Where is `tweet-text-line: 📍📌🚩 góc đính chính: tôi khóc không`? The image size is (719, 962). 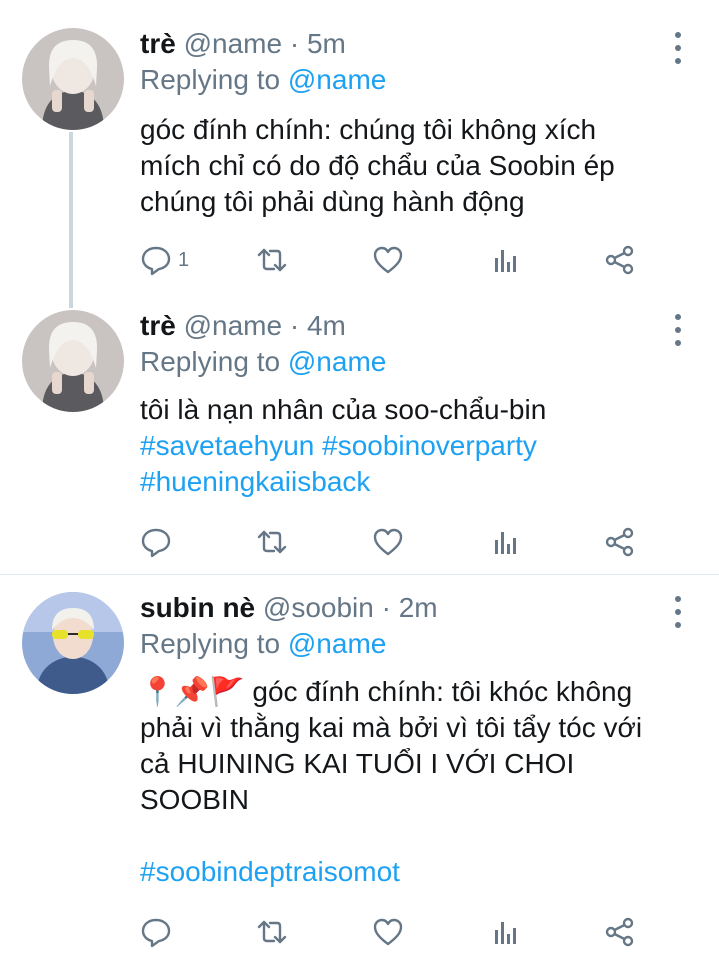
tweet-text-line: 📍📌🚩 góc đính chính: tôi khóc không is located at coordinates (420, 692).